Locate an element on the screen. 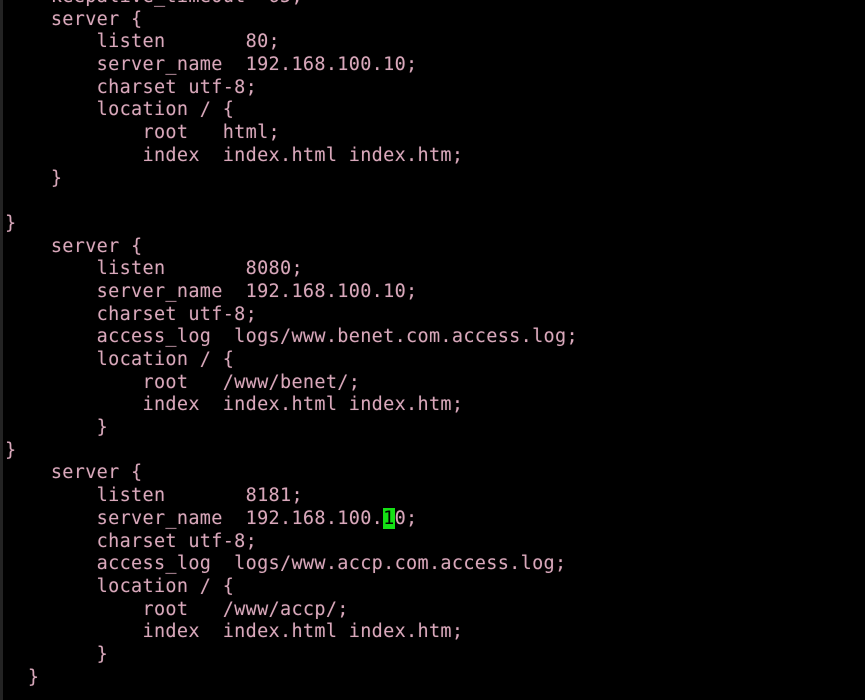  code-line is located at coordinates (291, 201).